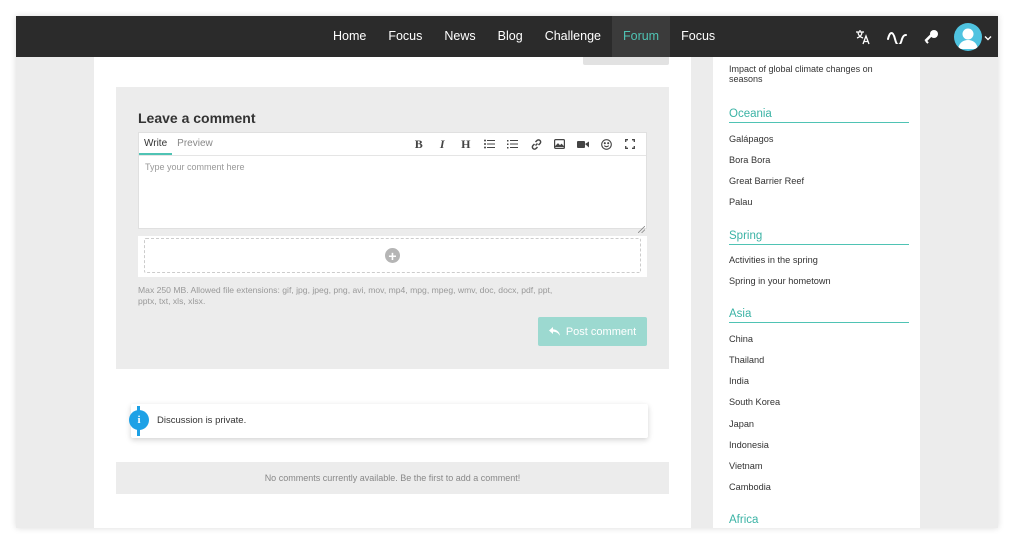  I want to click on image-icon, so click(560, 144).